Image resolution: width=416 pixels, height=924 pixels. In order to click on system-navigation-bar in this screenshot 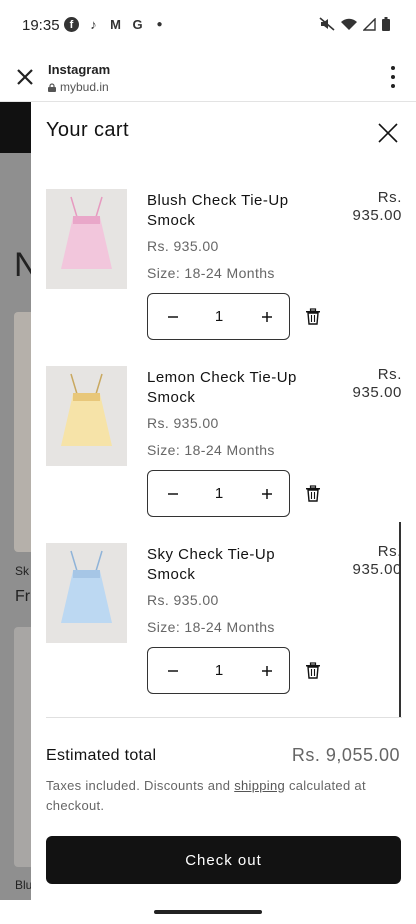, I will do `click(208, 912)`.